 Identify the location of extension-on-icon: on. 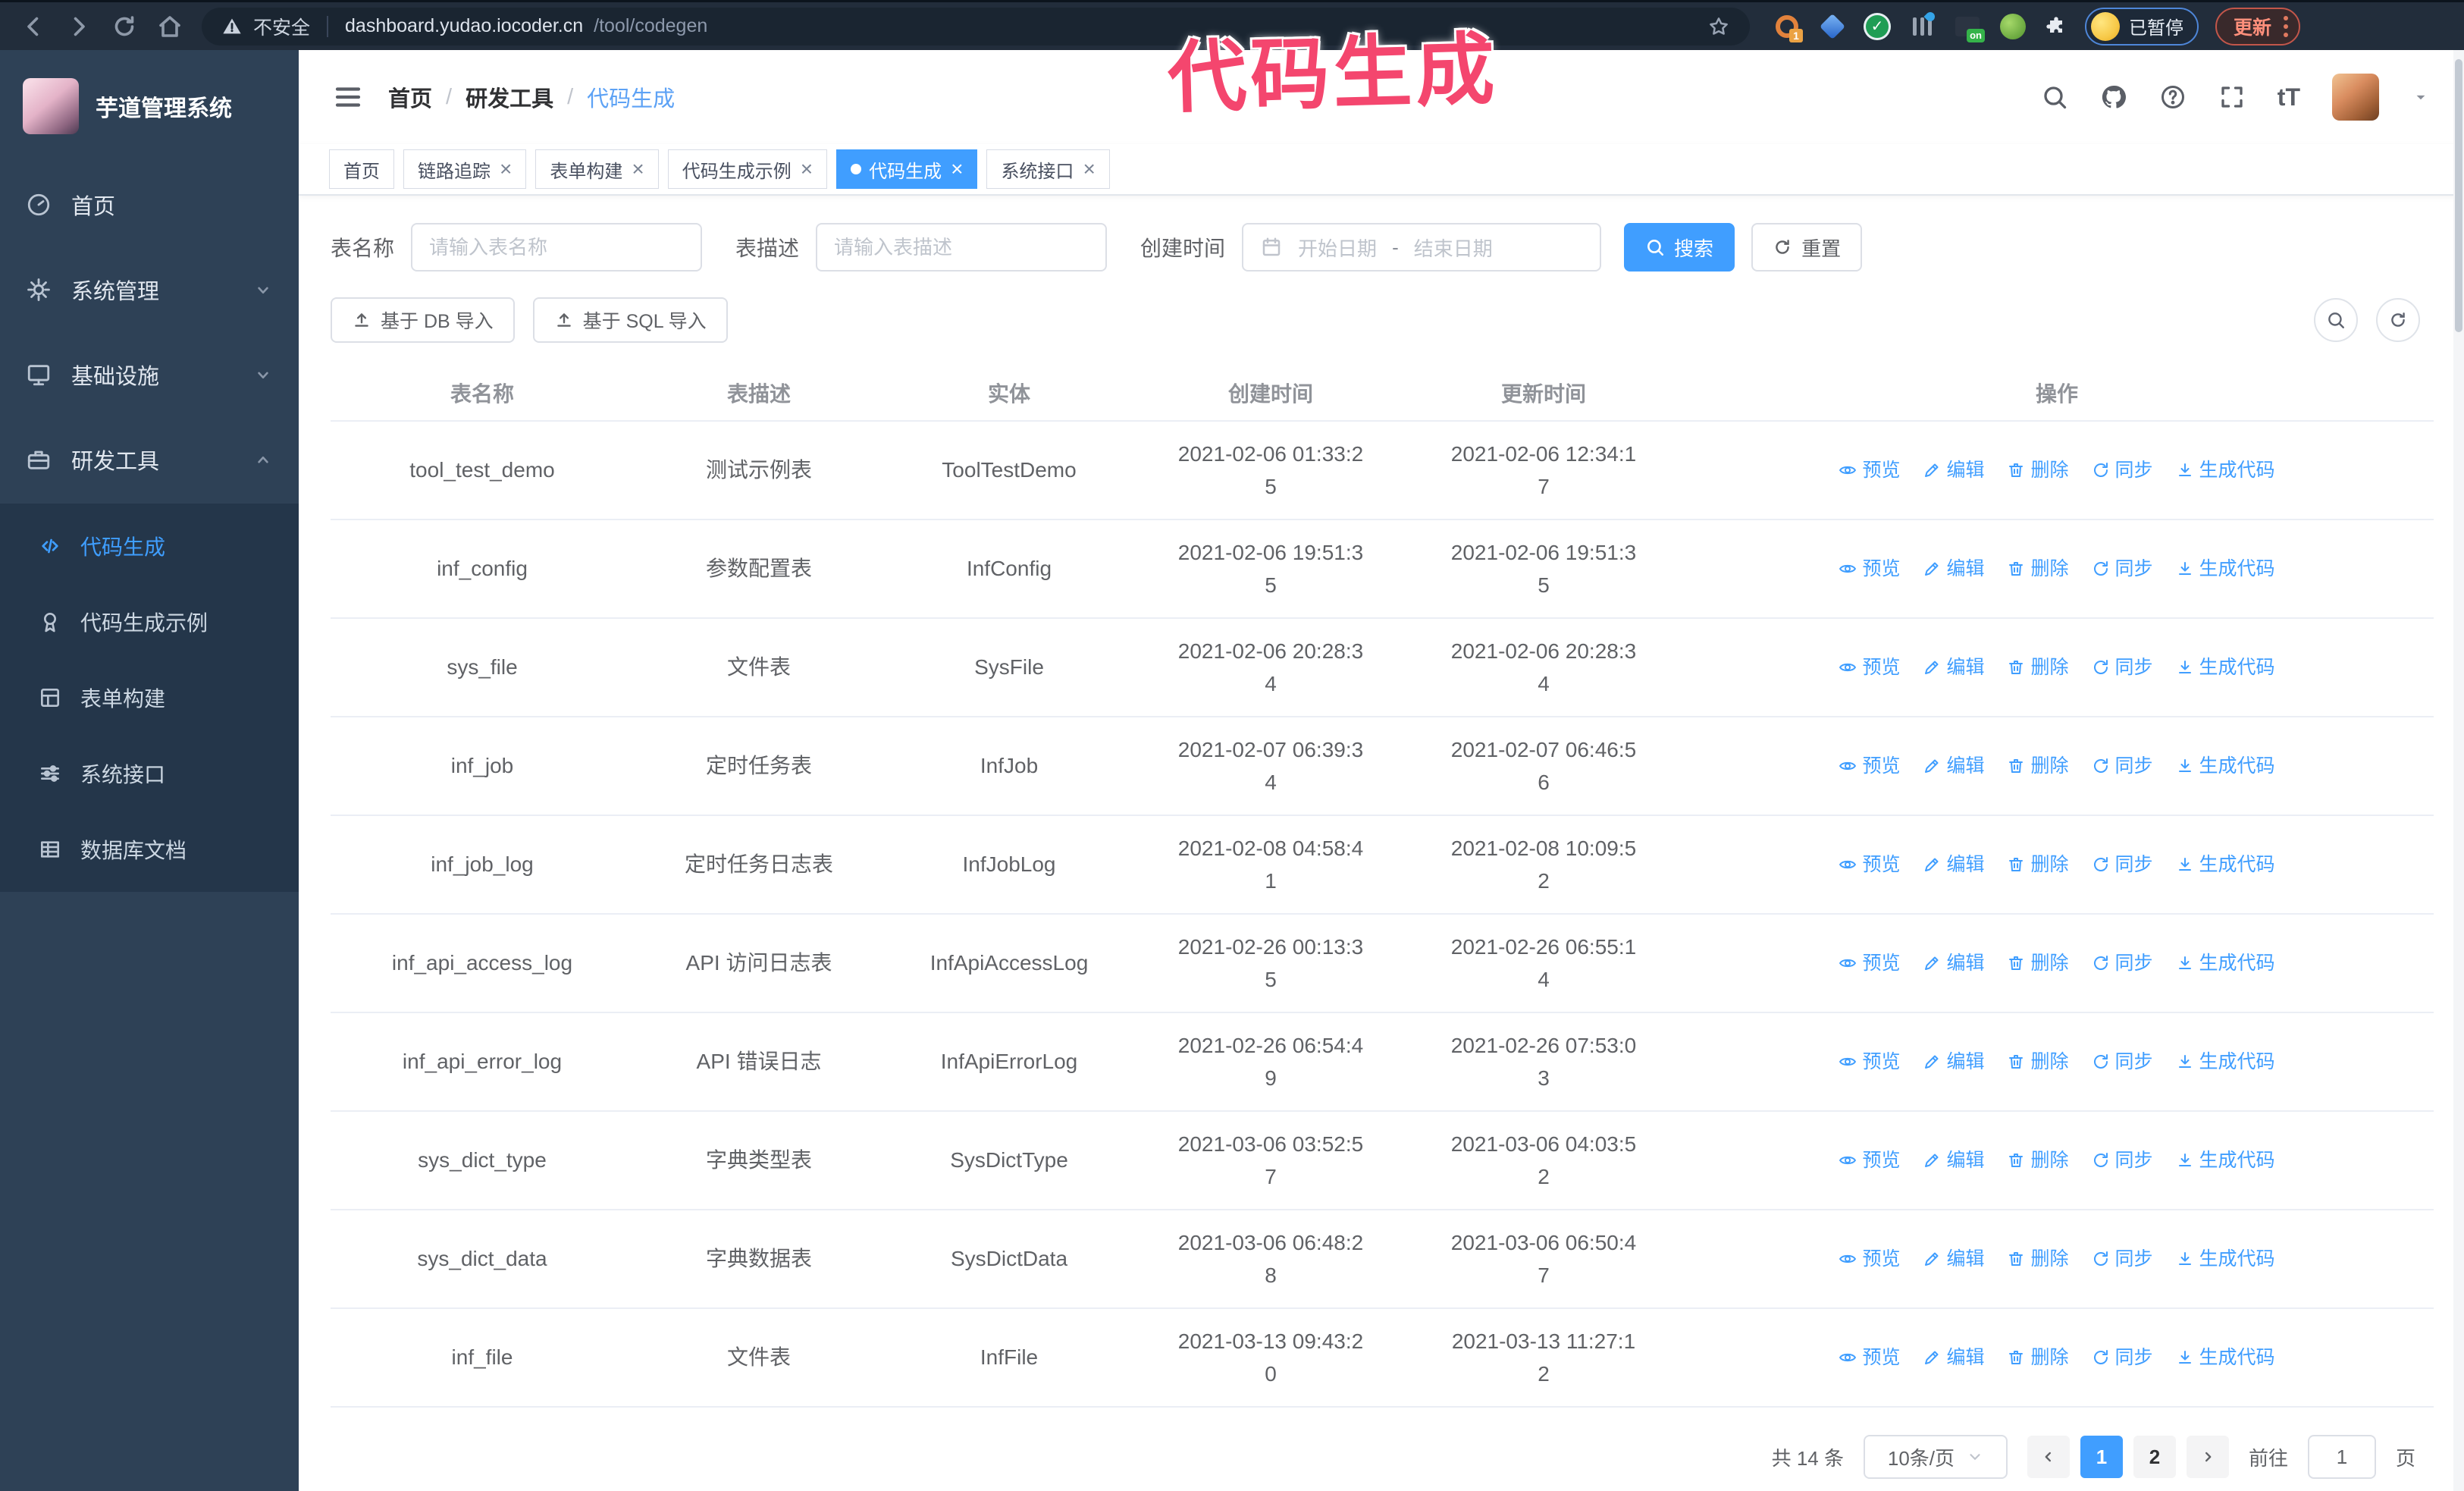
(1969, 27).